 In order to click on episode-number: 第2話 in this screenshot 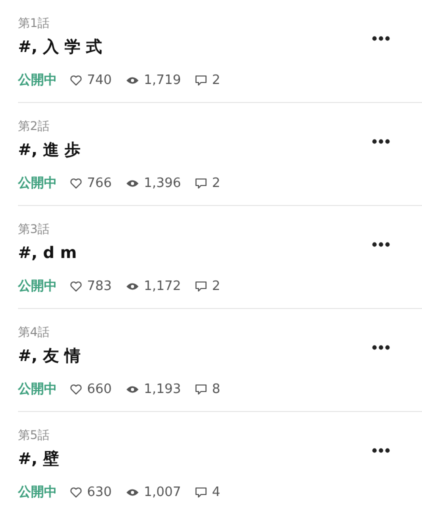, I will do `click(34, 126)`.